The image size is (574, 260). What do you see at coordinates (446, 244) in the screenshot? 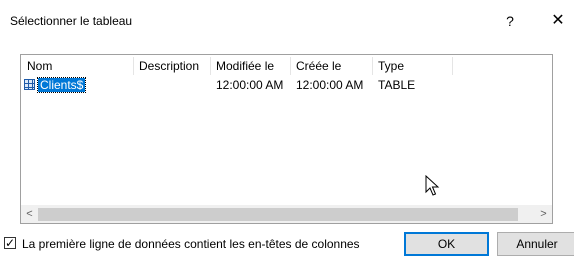
I see `ok-button: OK` at bounding box center [446, 244].